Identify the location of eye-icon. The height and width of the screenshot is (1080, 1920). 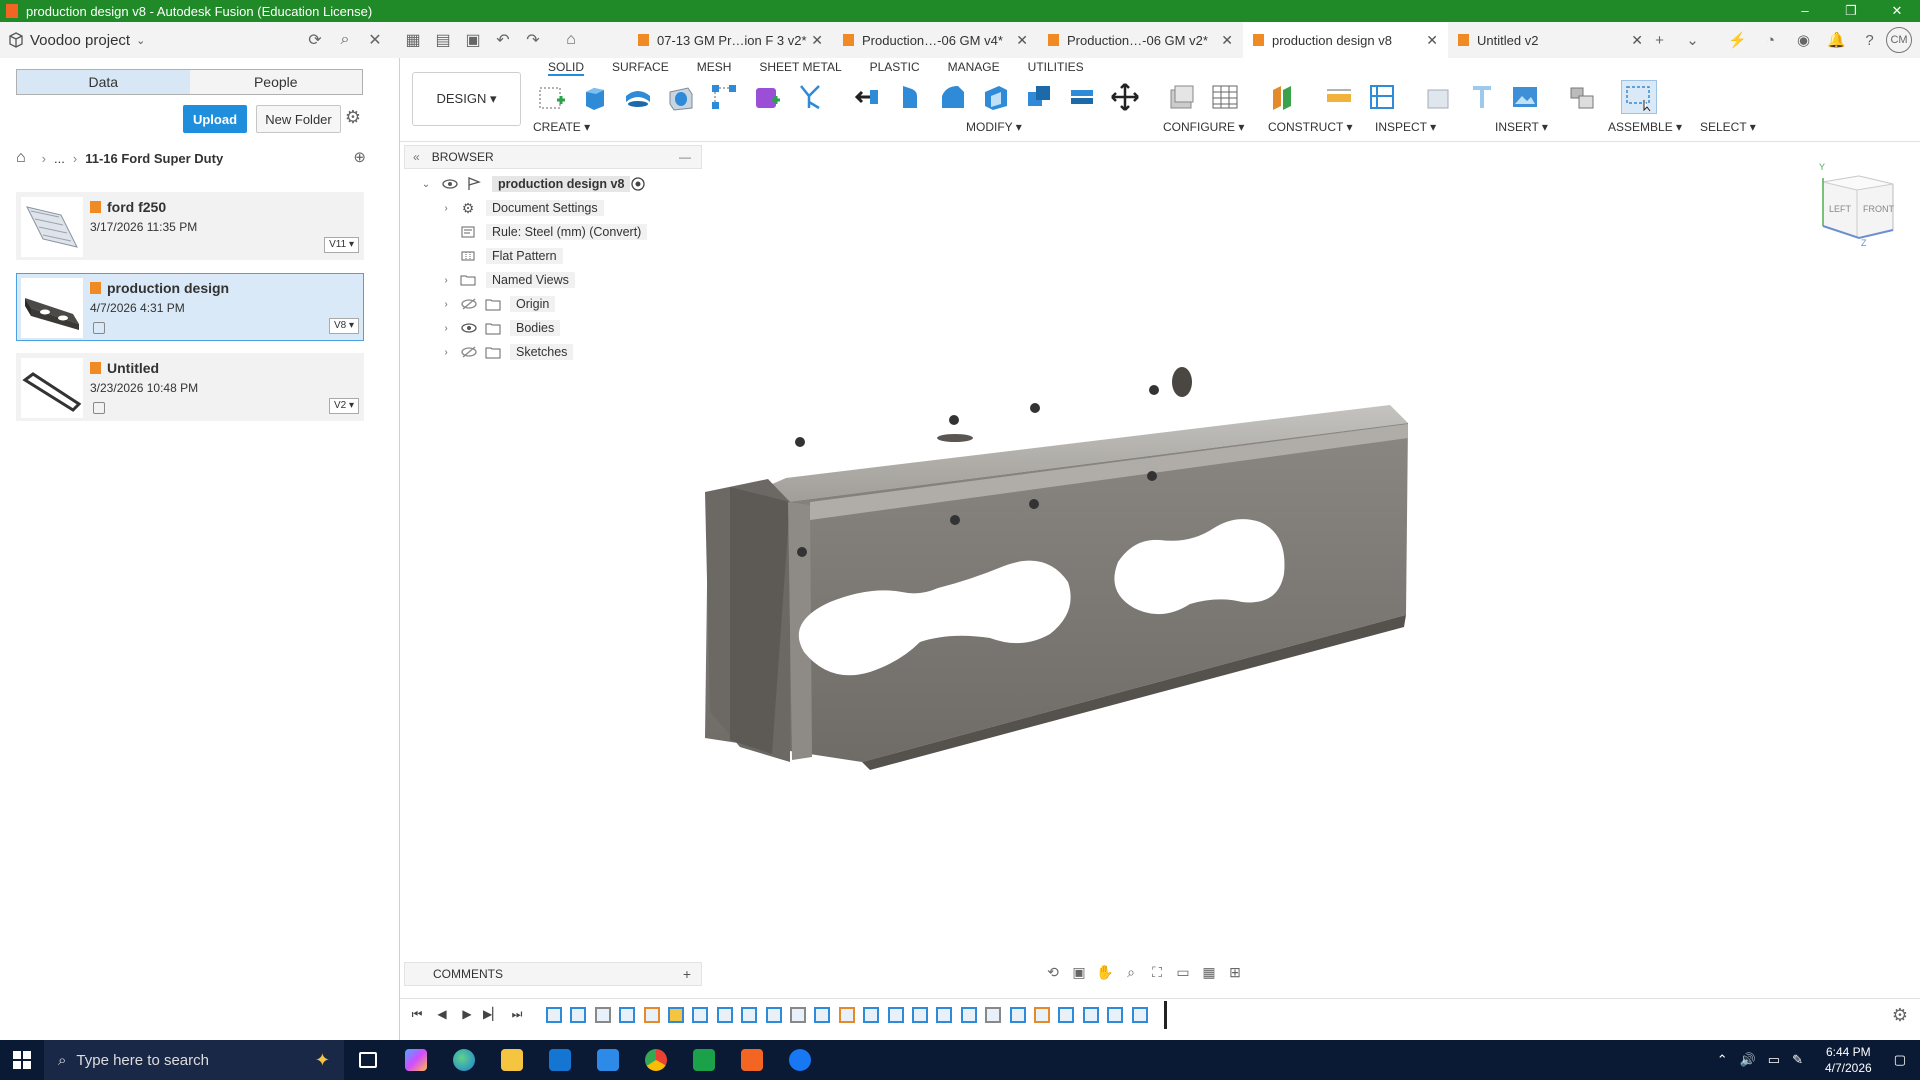
(469, 328).